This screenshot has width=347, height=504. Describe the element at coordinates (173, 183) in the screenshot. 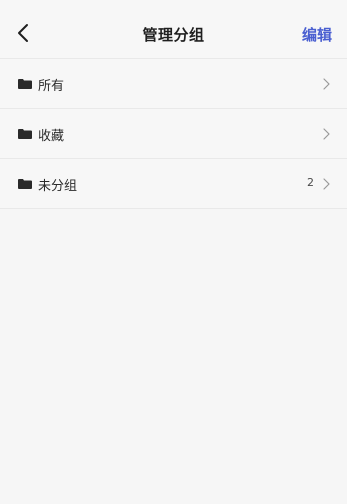

I see `group-row-ungrouped: 未分组 2` at that location.